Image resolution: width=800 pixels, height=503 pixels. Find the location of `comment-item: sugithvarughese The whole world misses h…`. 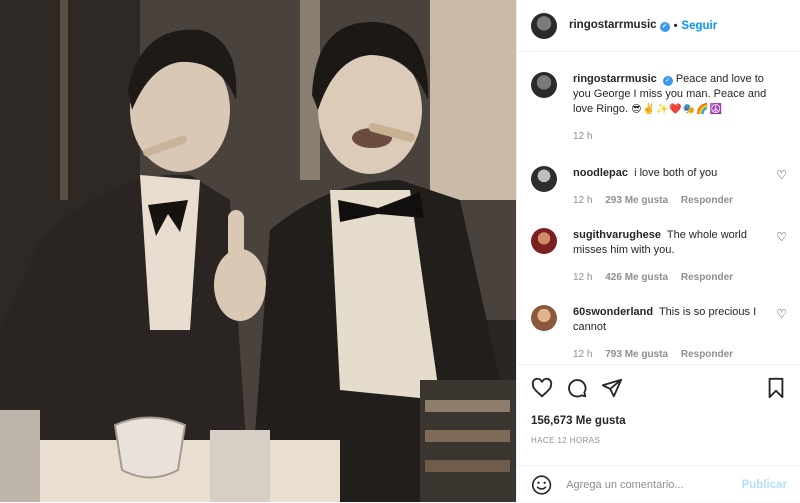

comment-item: sugithvarughese The whole world misses h… is located at coordinates (659, 256).